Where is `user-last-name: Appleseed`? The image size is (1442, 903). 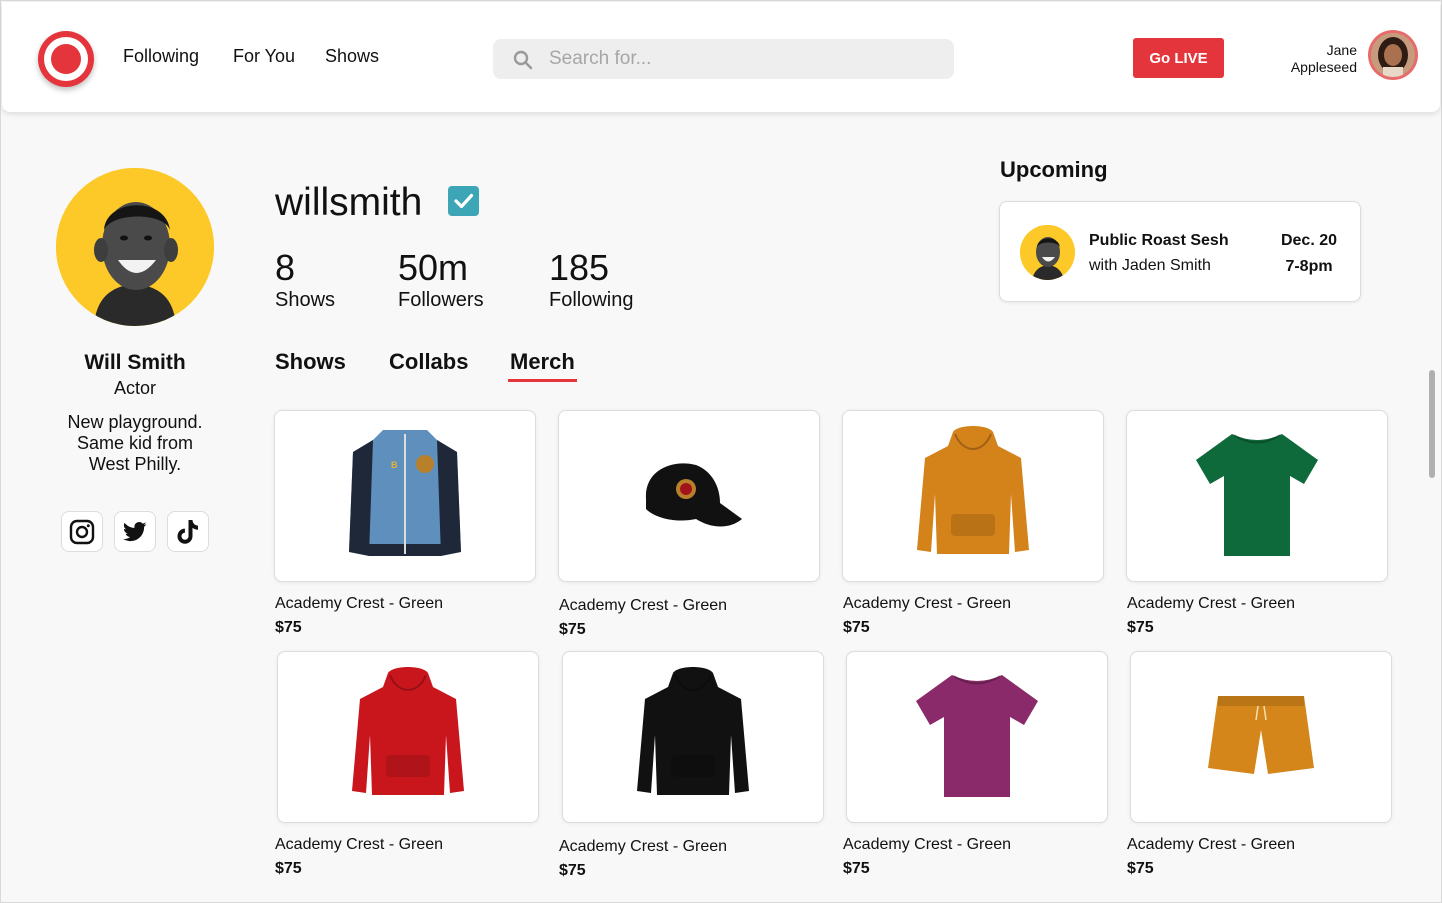
user-last-name: Appleseed is located at coordinates (1323, 67).